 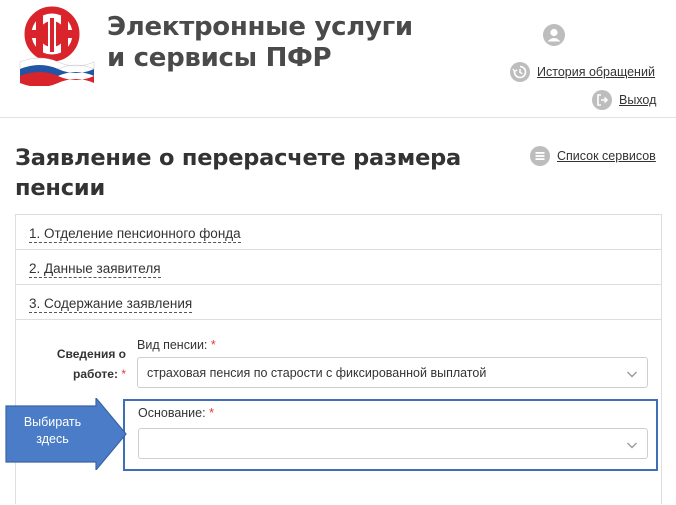 What do you see at coordinates (540, 156) in the screenshot?
I see `list-icon` at bounding box center [540, 156].